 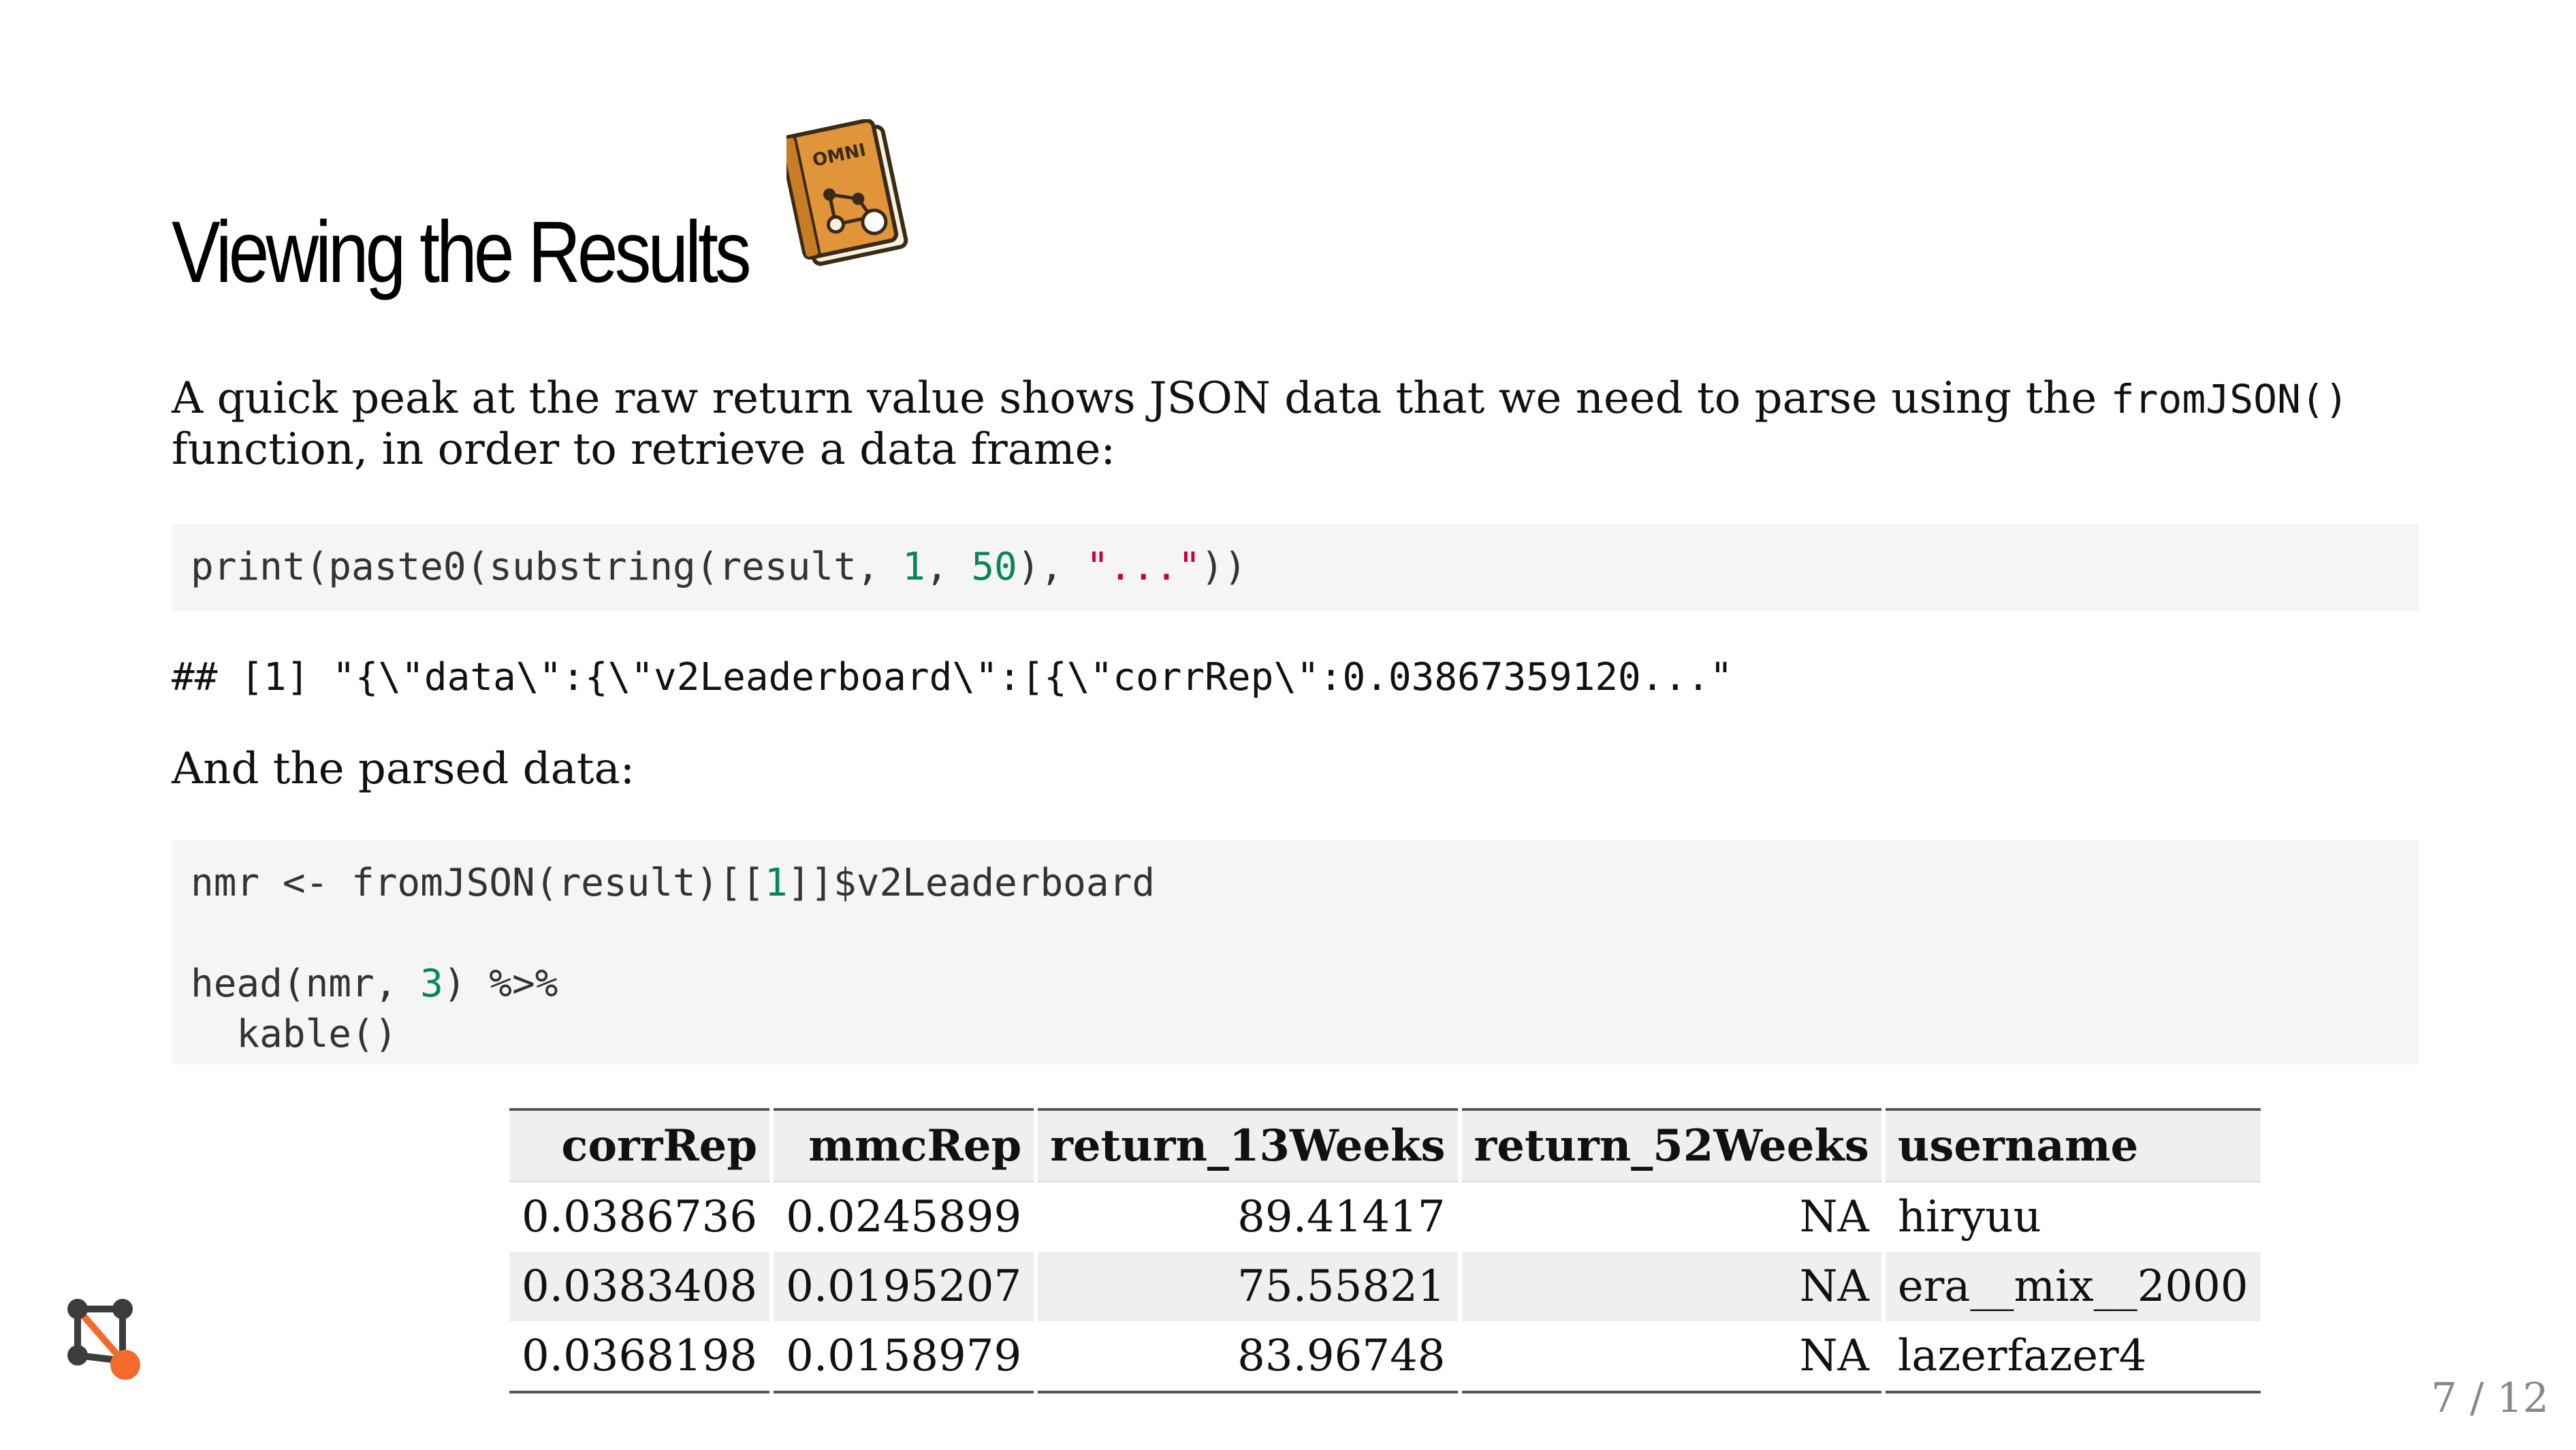 I want to click on page-number: 7 / 12, so click(x=2490, y=1398).